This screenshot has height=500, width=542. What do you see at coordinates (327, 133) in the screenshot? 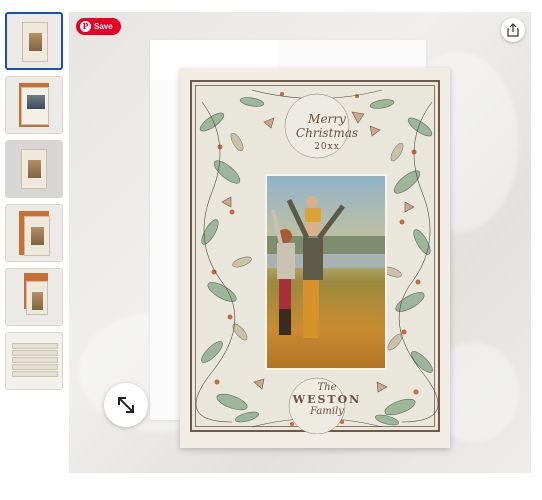
I see `greeting-line2: Christmas` at bounding box center [327, 133].